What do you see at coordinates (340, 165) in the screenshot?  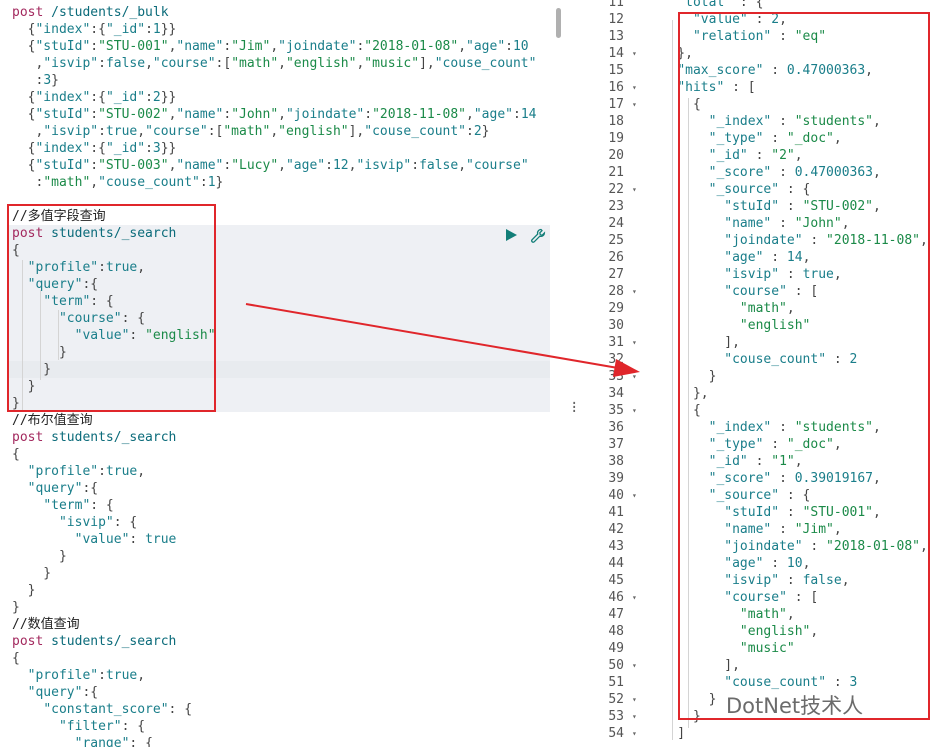 I see `code-token: 12` at bounding box center [340, 165].